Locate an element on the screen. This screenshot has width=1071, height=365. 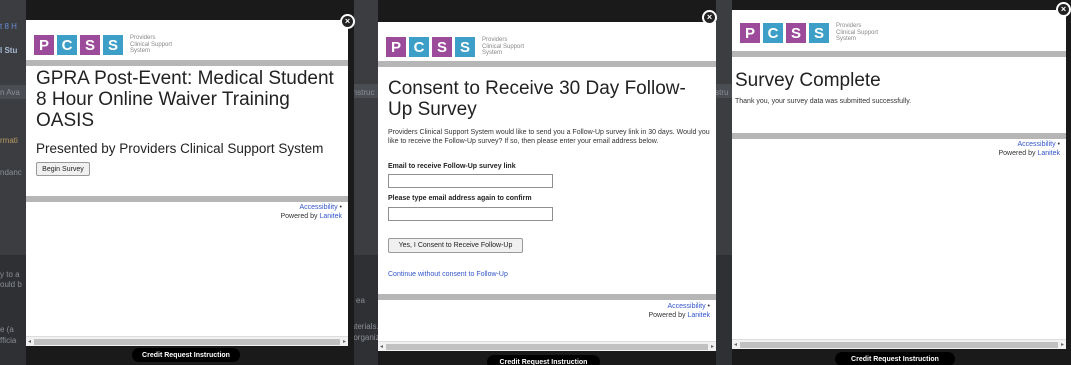
bg-fragment: t 8 H is located at coordinates (8, 26).